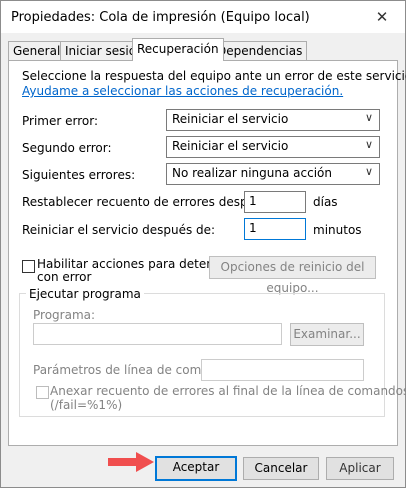  I want to click on tab-dependencias: Dependencias, so click(260, 50).